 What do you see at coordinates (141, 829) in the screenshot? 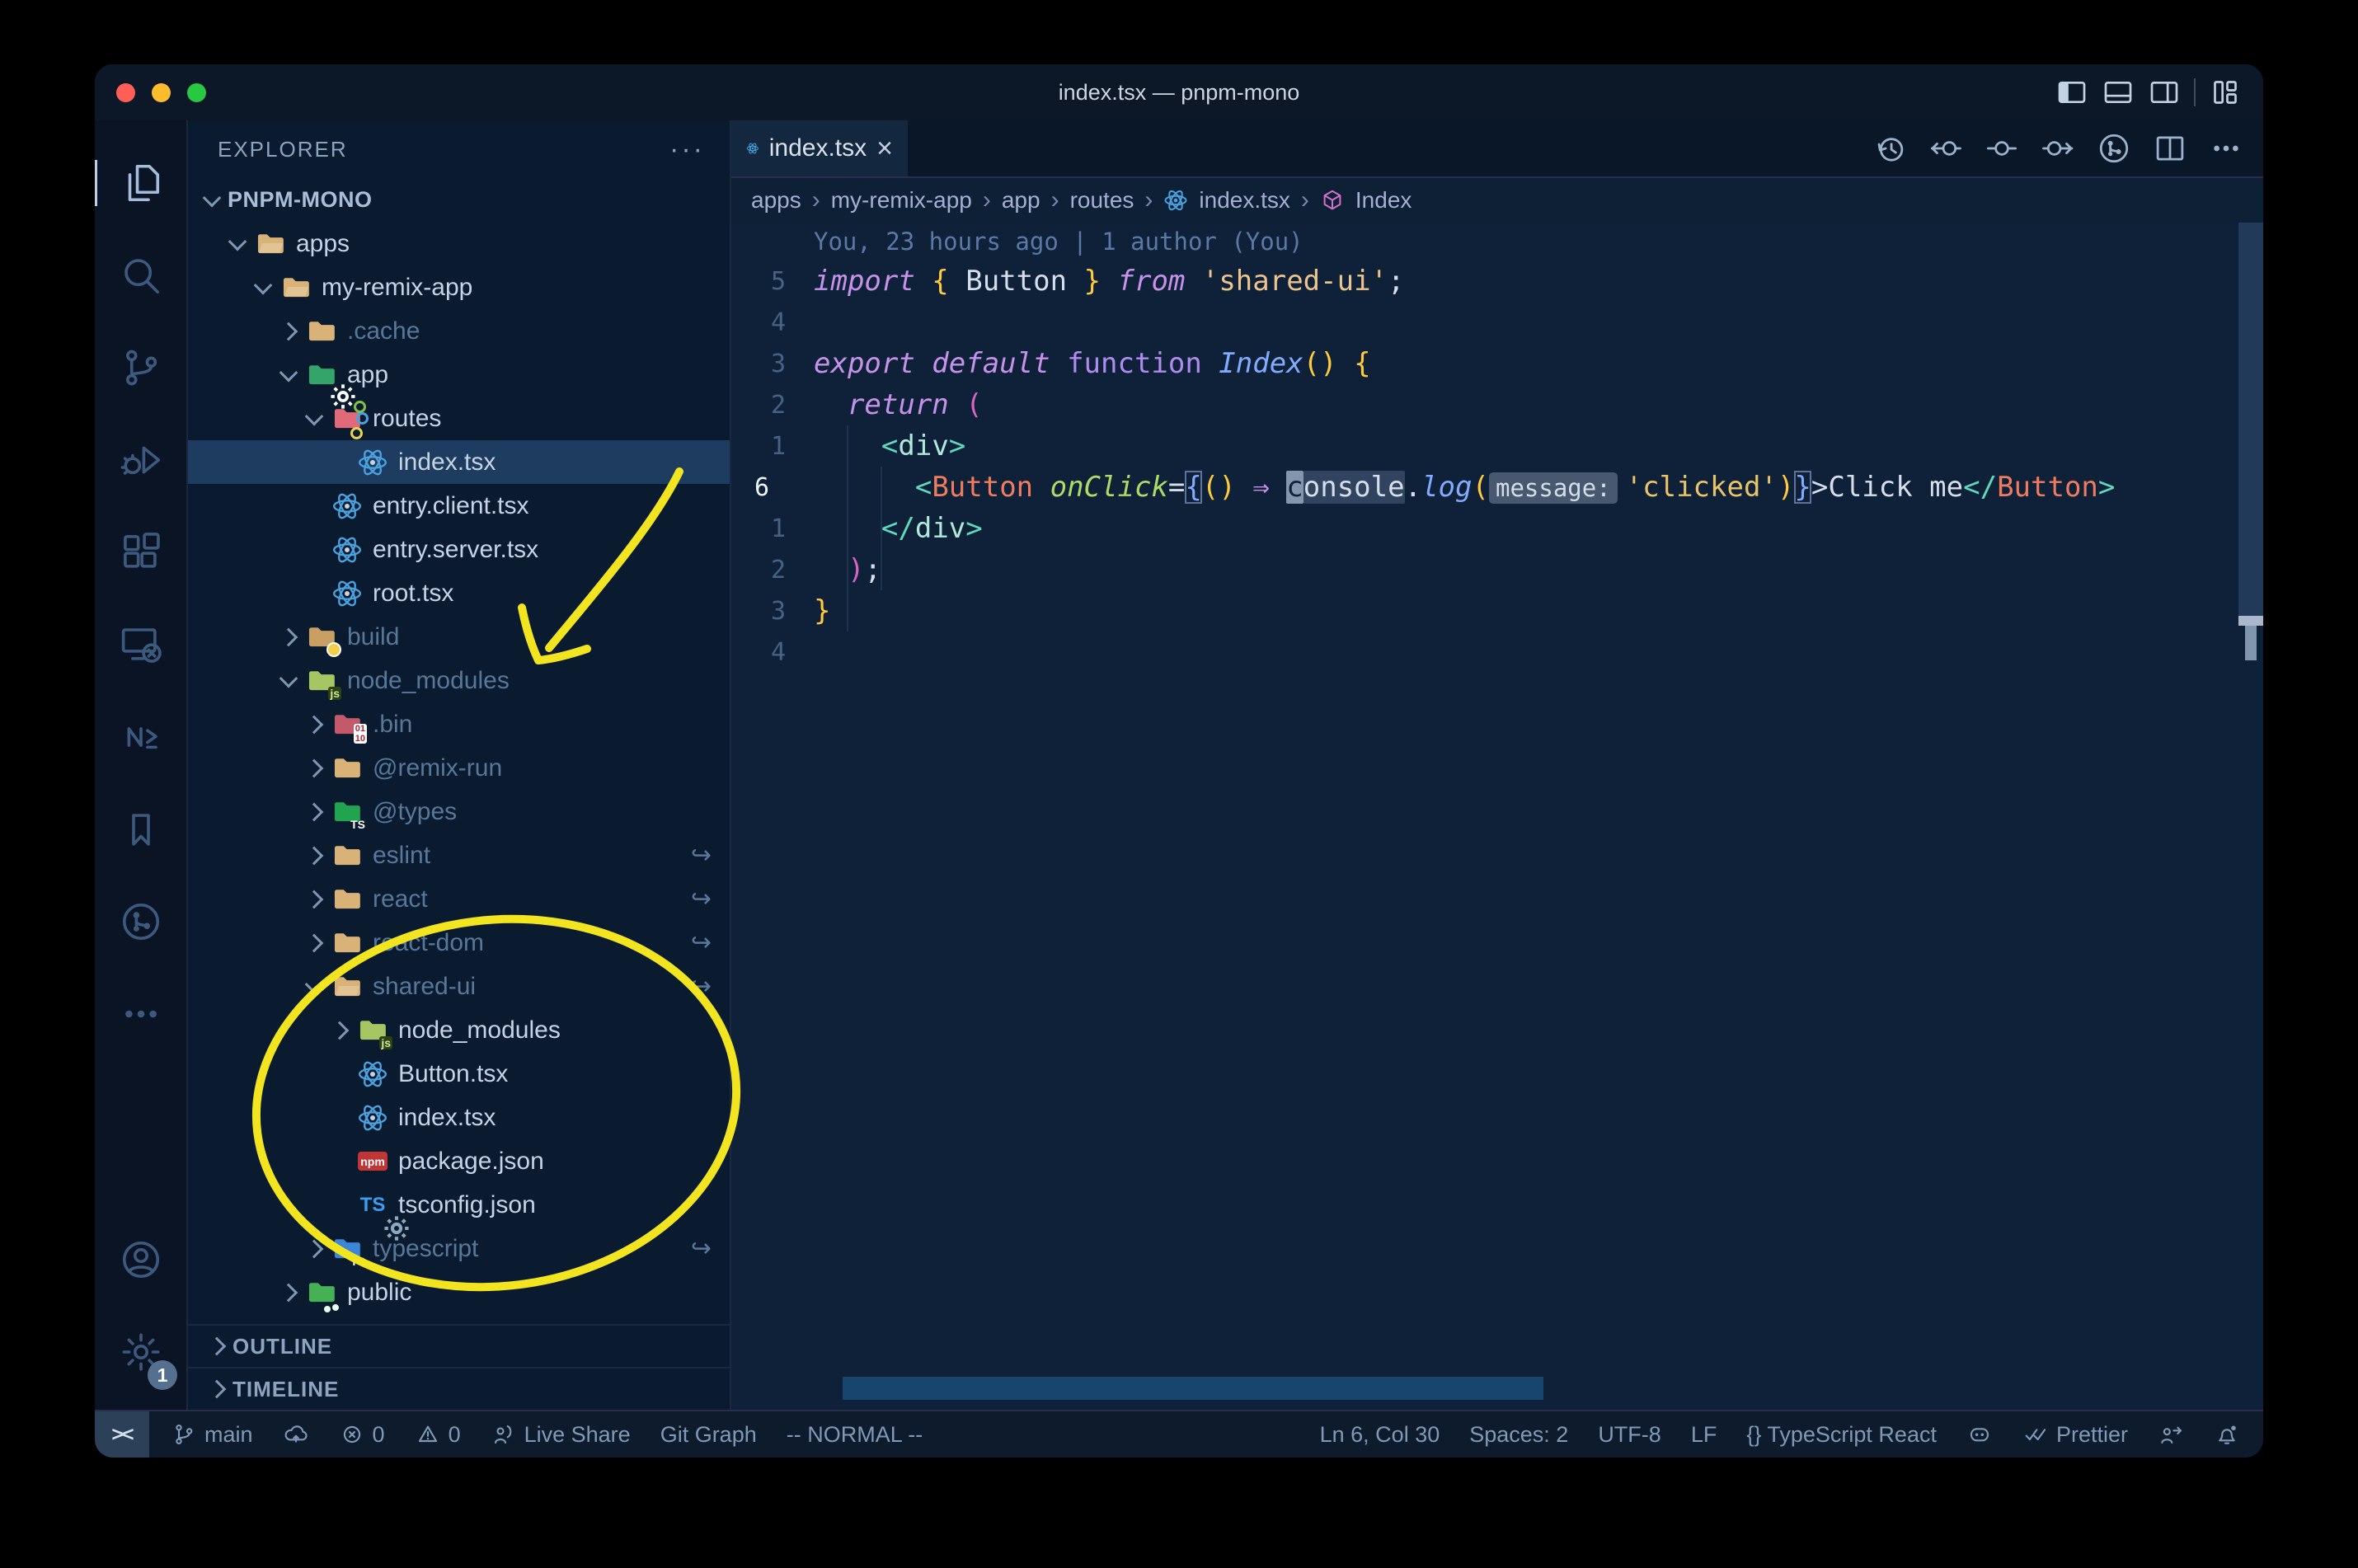
I see `activity-bookmarks` at bounding box center [141, 829].